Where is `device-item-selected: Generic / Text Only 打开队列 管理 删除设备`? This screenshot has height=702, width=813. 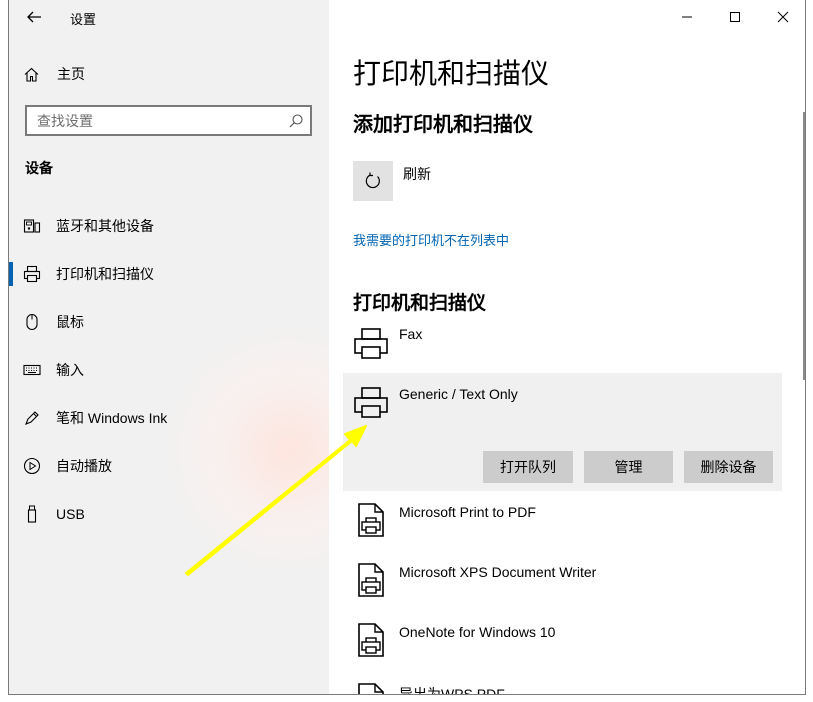
device-item-selected: Generic / Text Only 打开队列 管理 删除设备 is located at coordinates (562, 432).